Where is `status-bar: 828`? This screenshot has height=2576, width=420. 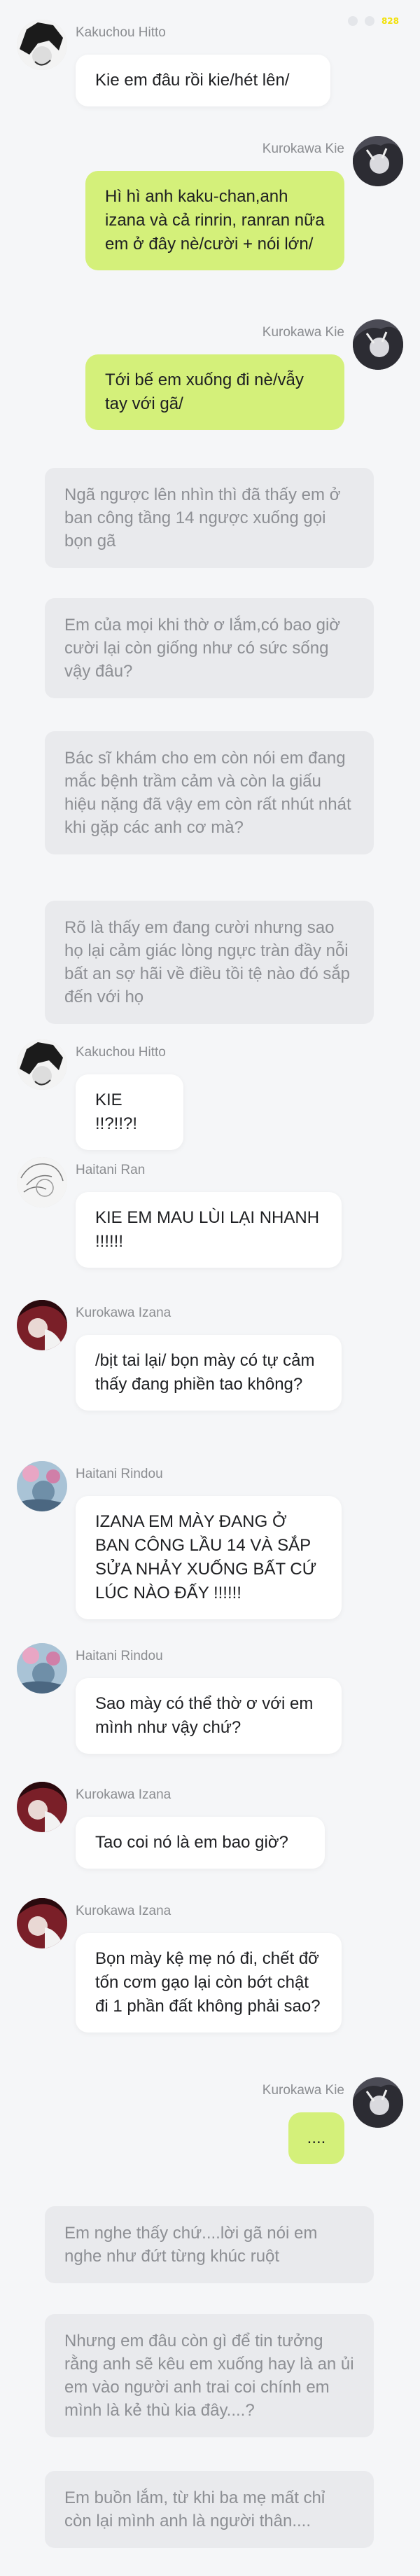
status-bar: 828 is located at coordinates (373, 21).